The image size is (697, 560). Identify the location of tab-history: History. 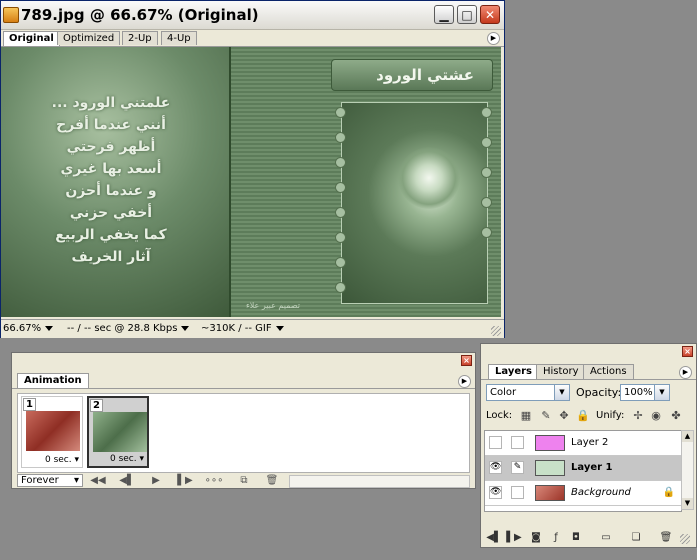
(561, 371).